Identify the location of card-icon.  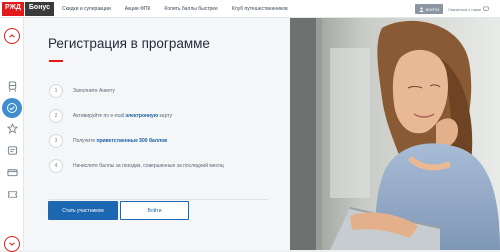
(12, 172).